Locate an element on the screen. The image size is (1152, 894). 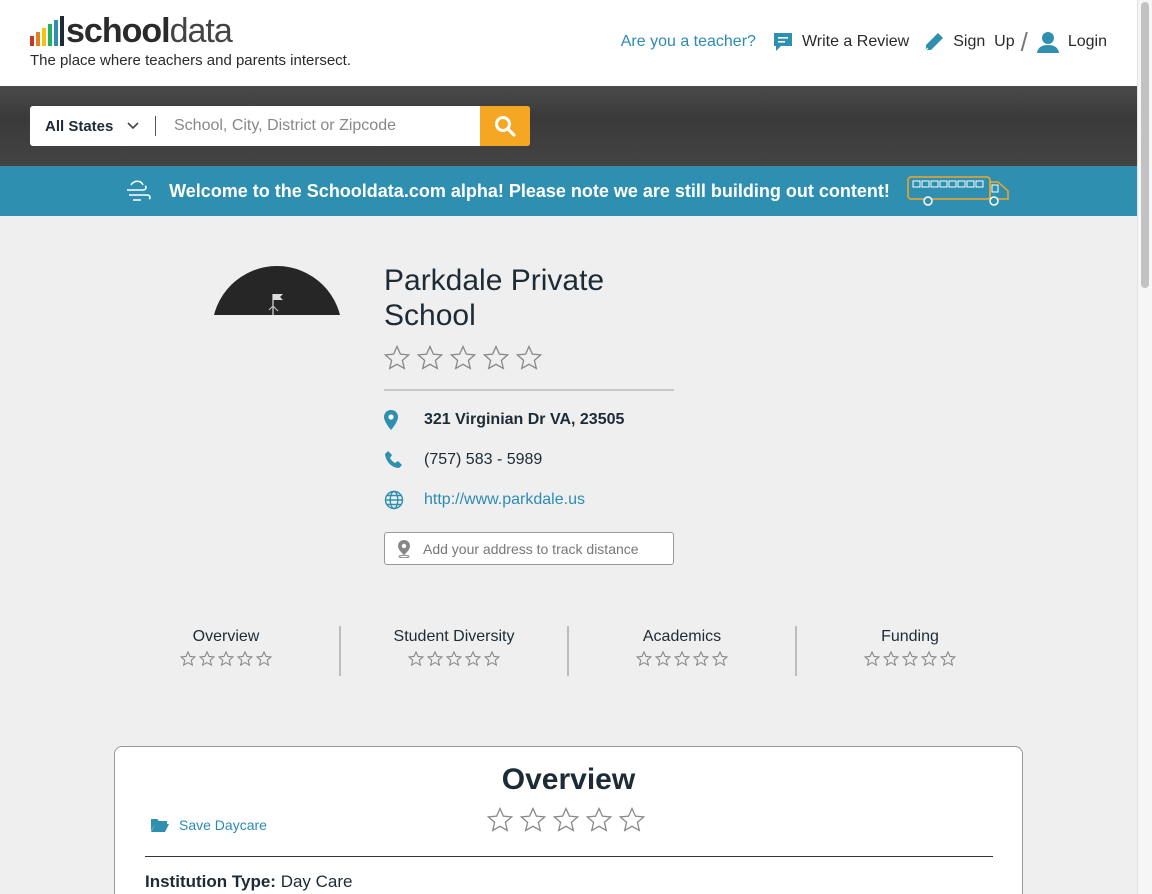
track-distance-field: Add your address to track distance is located at coordinates (529, 548).